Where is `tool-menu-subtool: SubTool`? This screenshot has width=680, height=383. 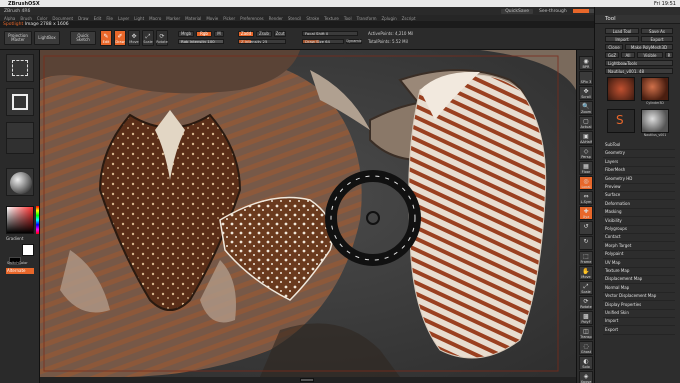
tool-menu-subtool: SubTool is located at coordinates (612, 144).